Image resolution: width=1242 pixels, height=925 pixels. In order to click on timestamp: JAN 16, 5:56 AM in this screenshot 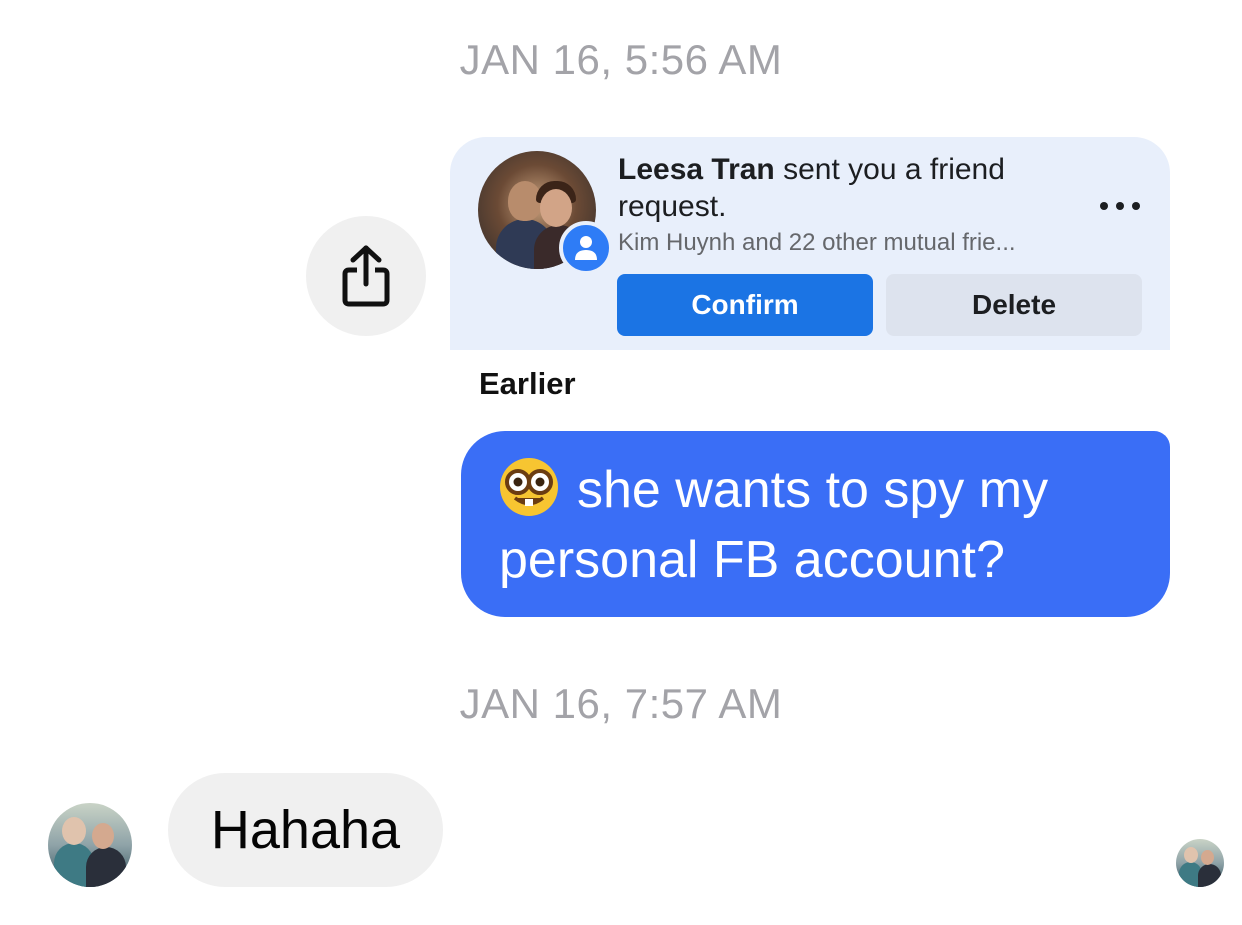, I will do `click(621, 59)`.